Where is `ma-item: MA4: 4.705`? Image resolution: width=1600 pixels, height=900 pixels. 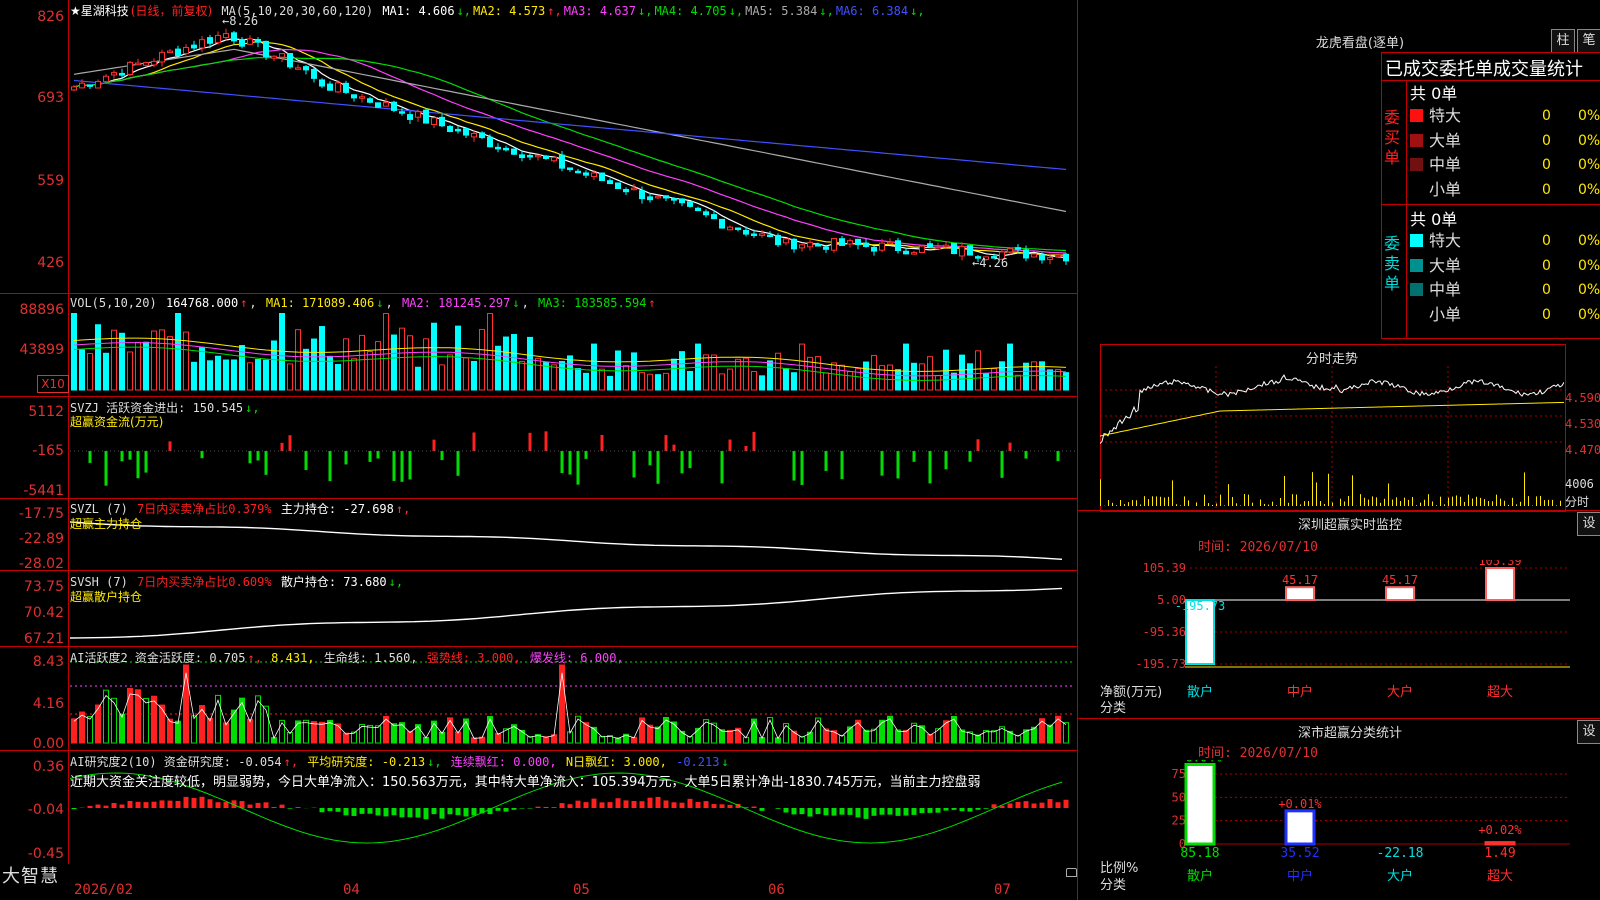 ma-item: MA4: 4.705 is located at coordinates (690, 11).